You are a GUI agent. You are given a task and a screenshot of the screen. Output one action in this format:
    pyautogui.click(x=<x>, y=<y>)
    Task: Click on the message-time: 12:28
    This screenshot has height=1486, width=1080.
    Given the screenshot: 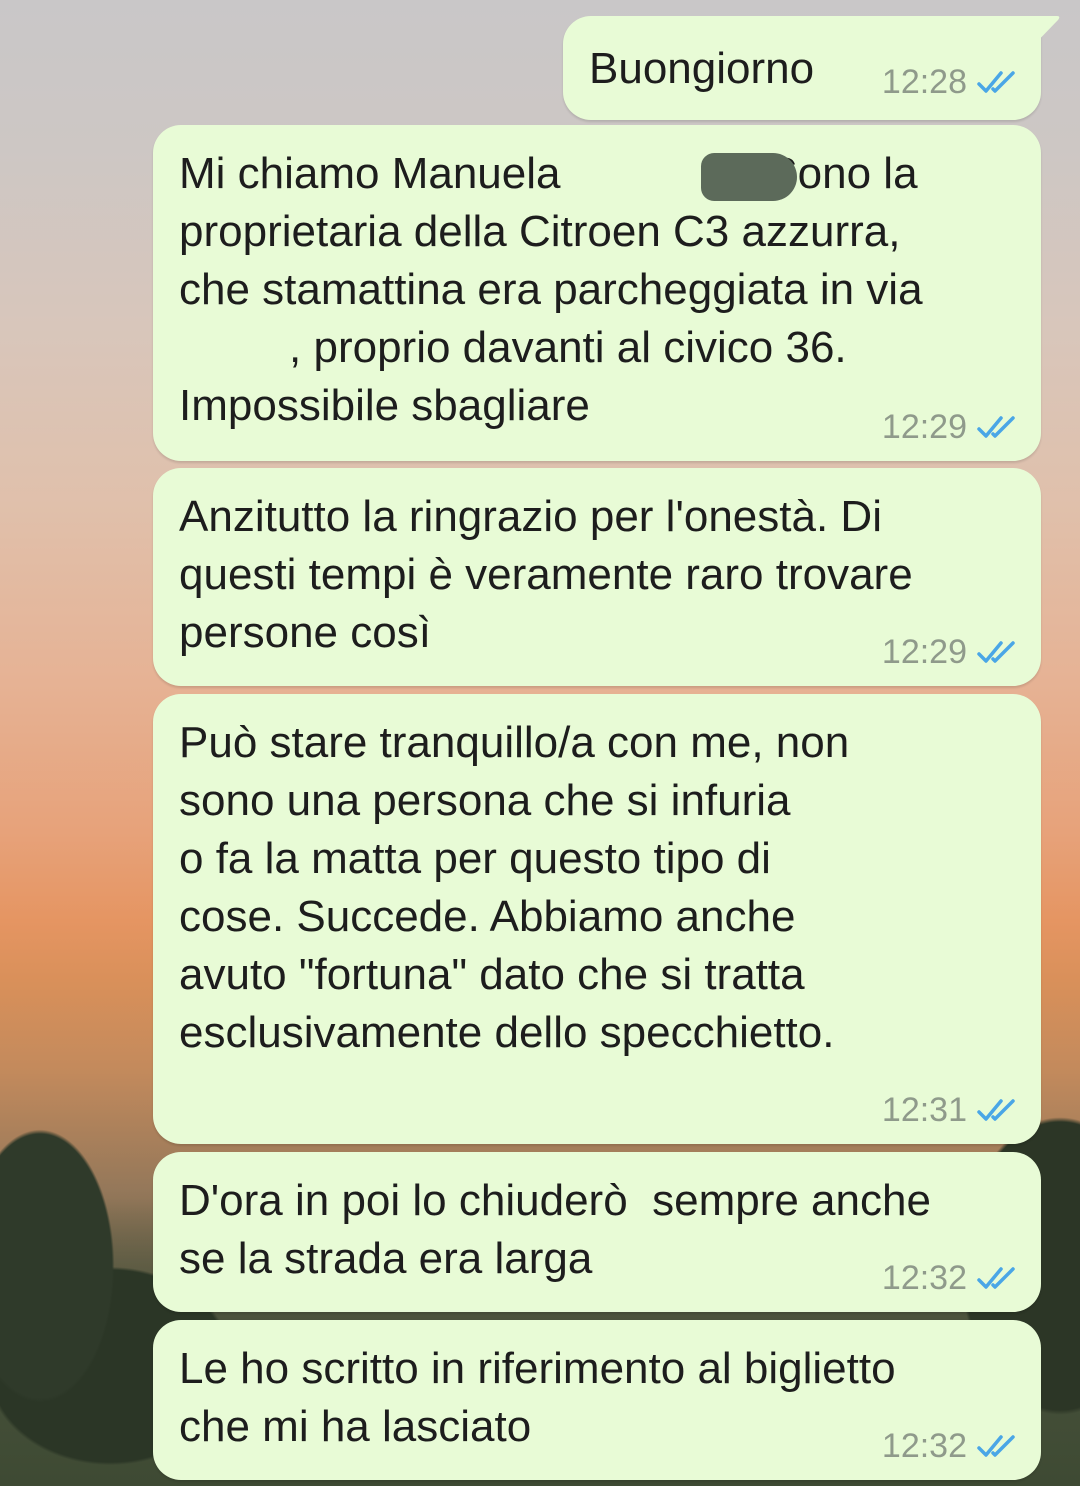 What is the action you would take?
    pyautogui.click(x=924, y=82)
    